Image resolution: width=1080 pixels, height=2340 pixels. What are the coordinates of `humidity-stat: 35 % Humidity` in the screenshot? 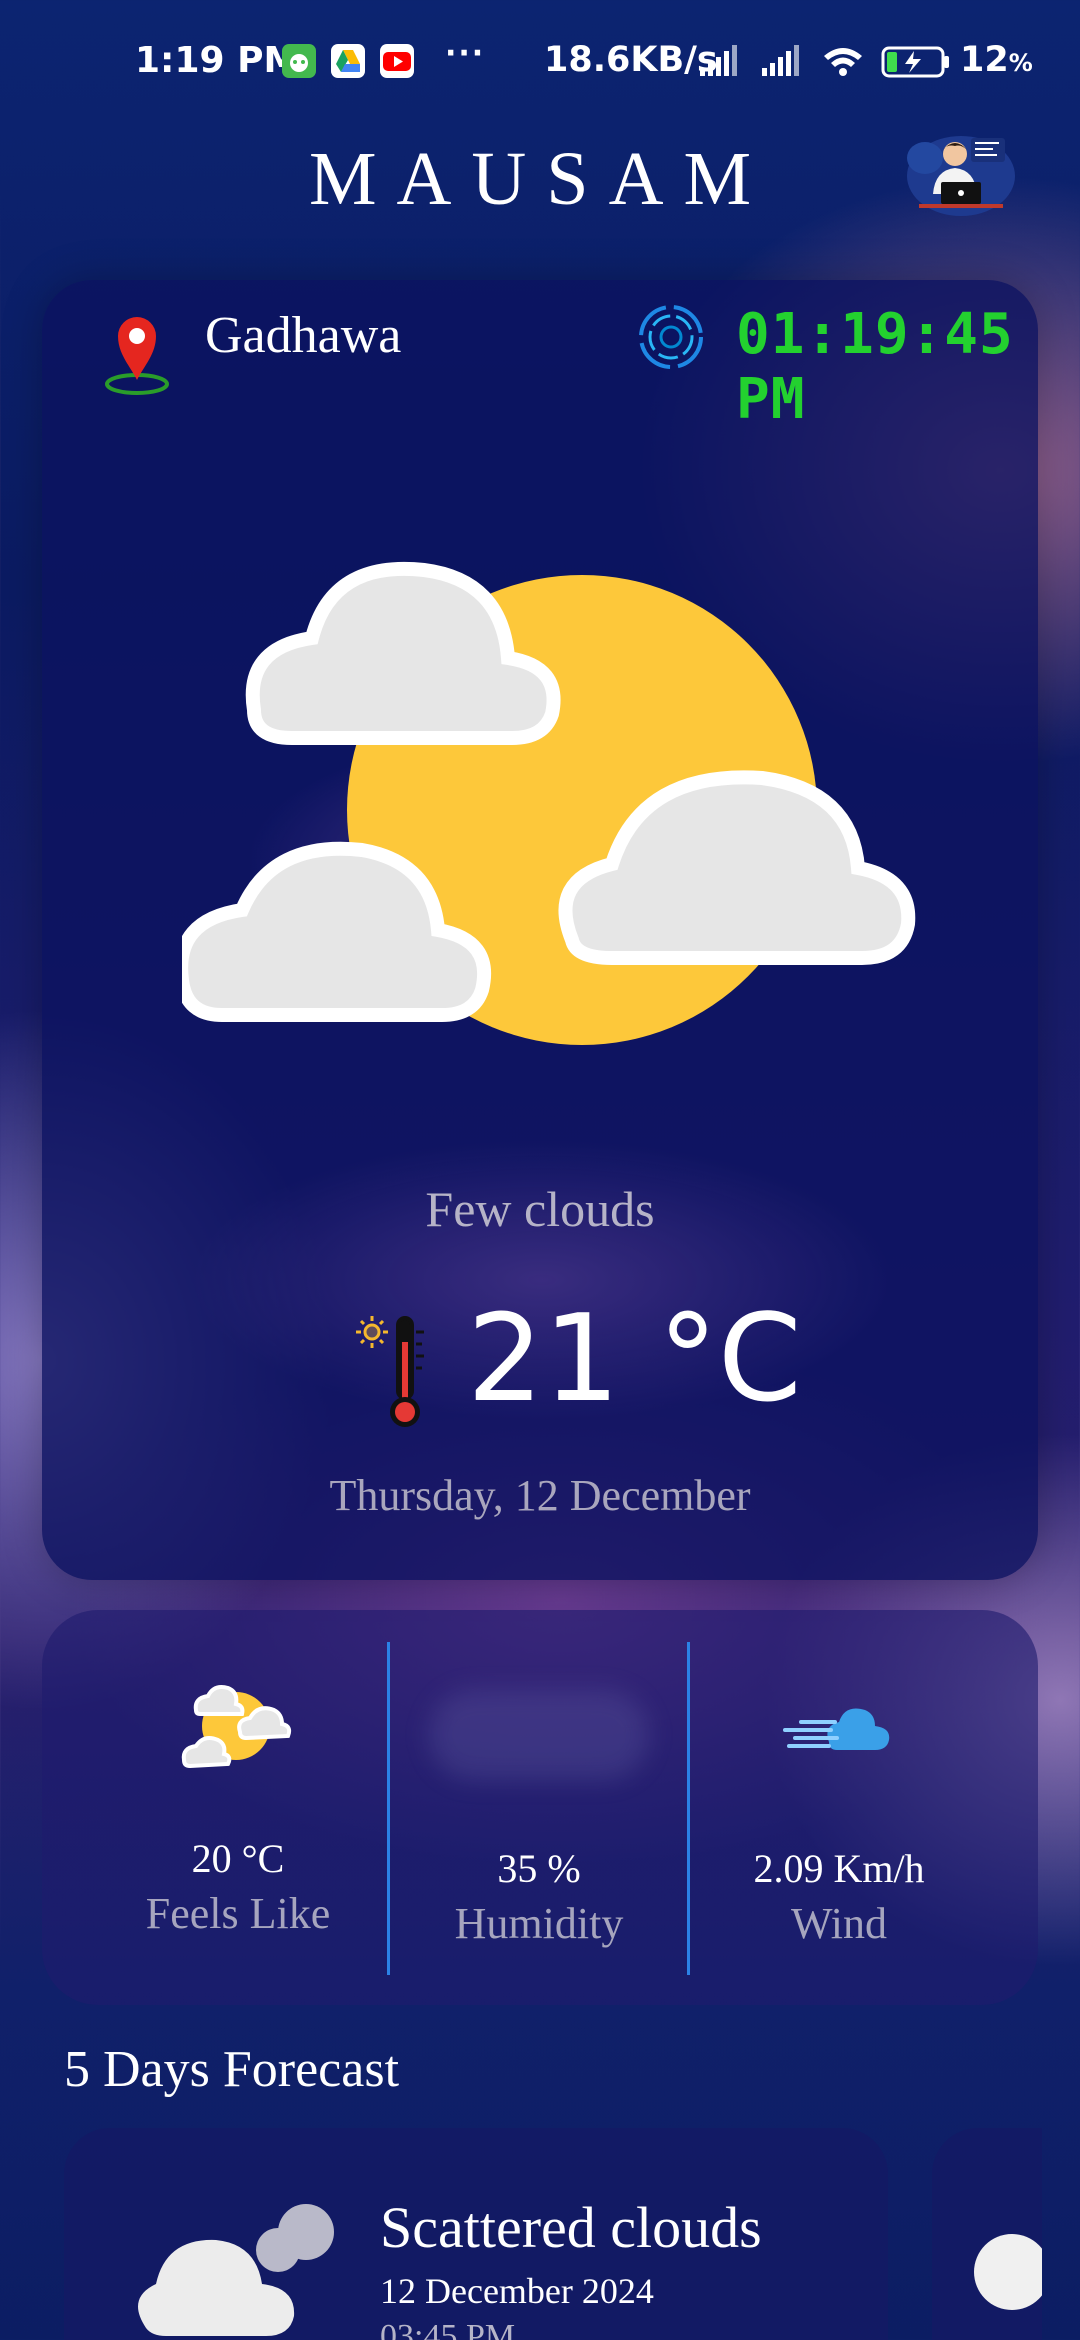 It's located at (539, 1807).